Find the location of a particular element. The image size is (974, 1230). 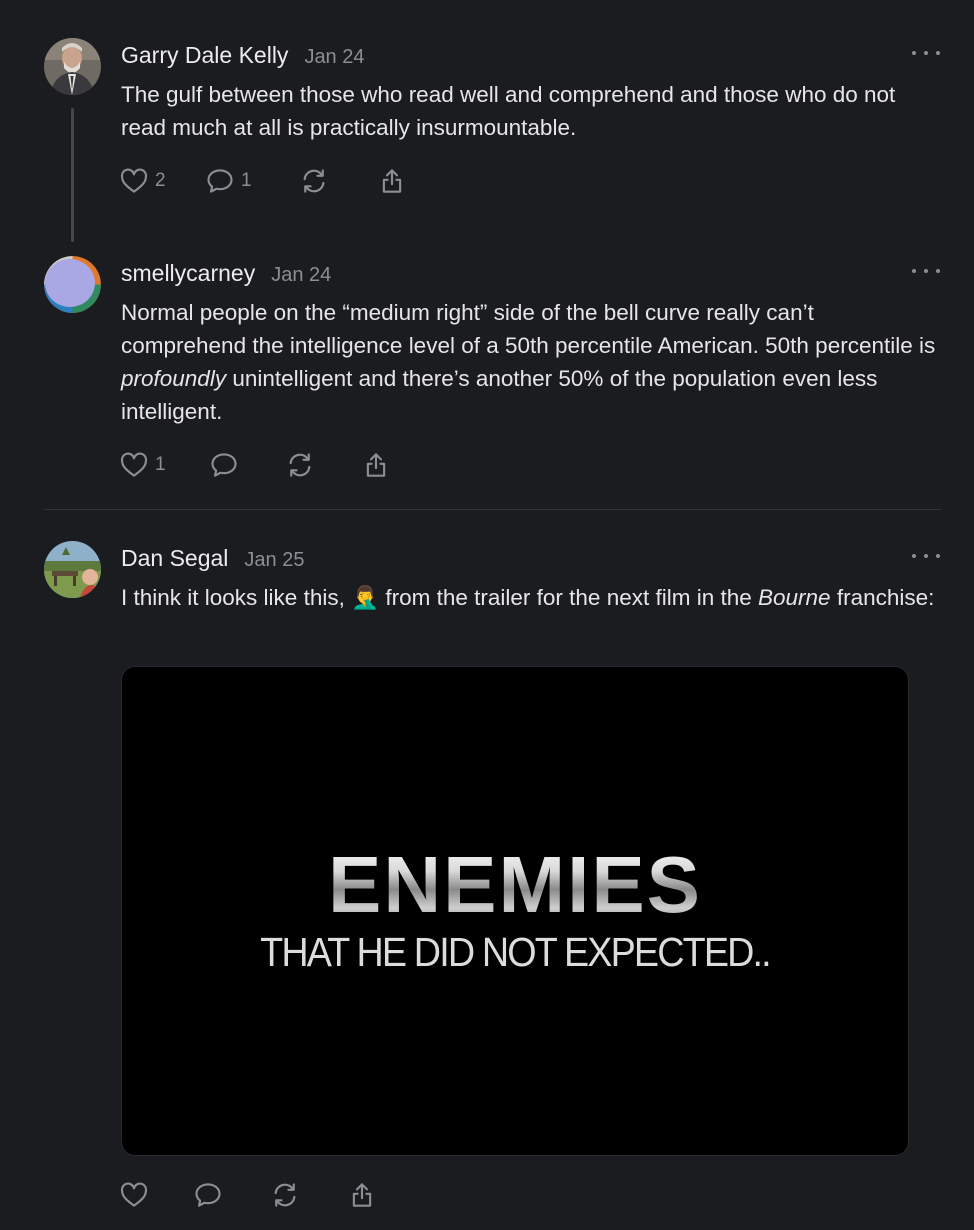

comment-header: Garry Dale Kelly Jan 24 is located at coordinates (243, 55).